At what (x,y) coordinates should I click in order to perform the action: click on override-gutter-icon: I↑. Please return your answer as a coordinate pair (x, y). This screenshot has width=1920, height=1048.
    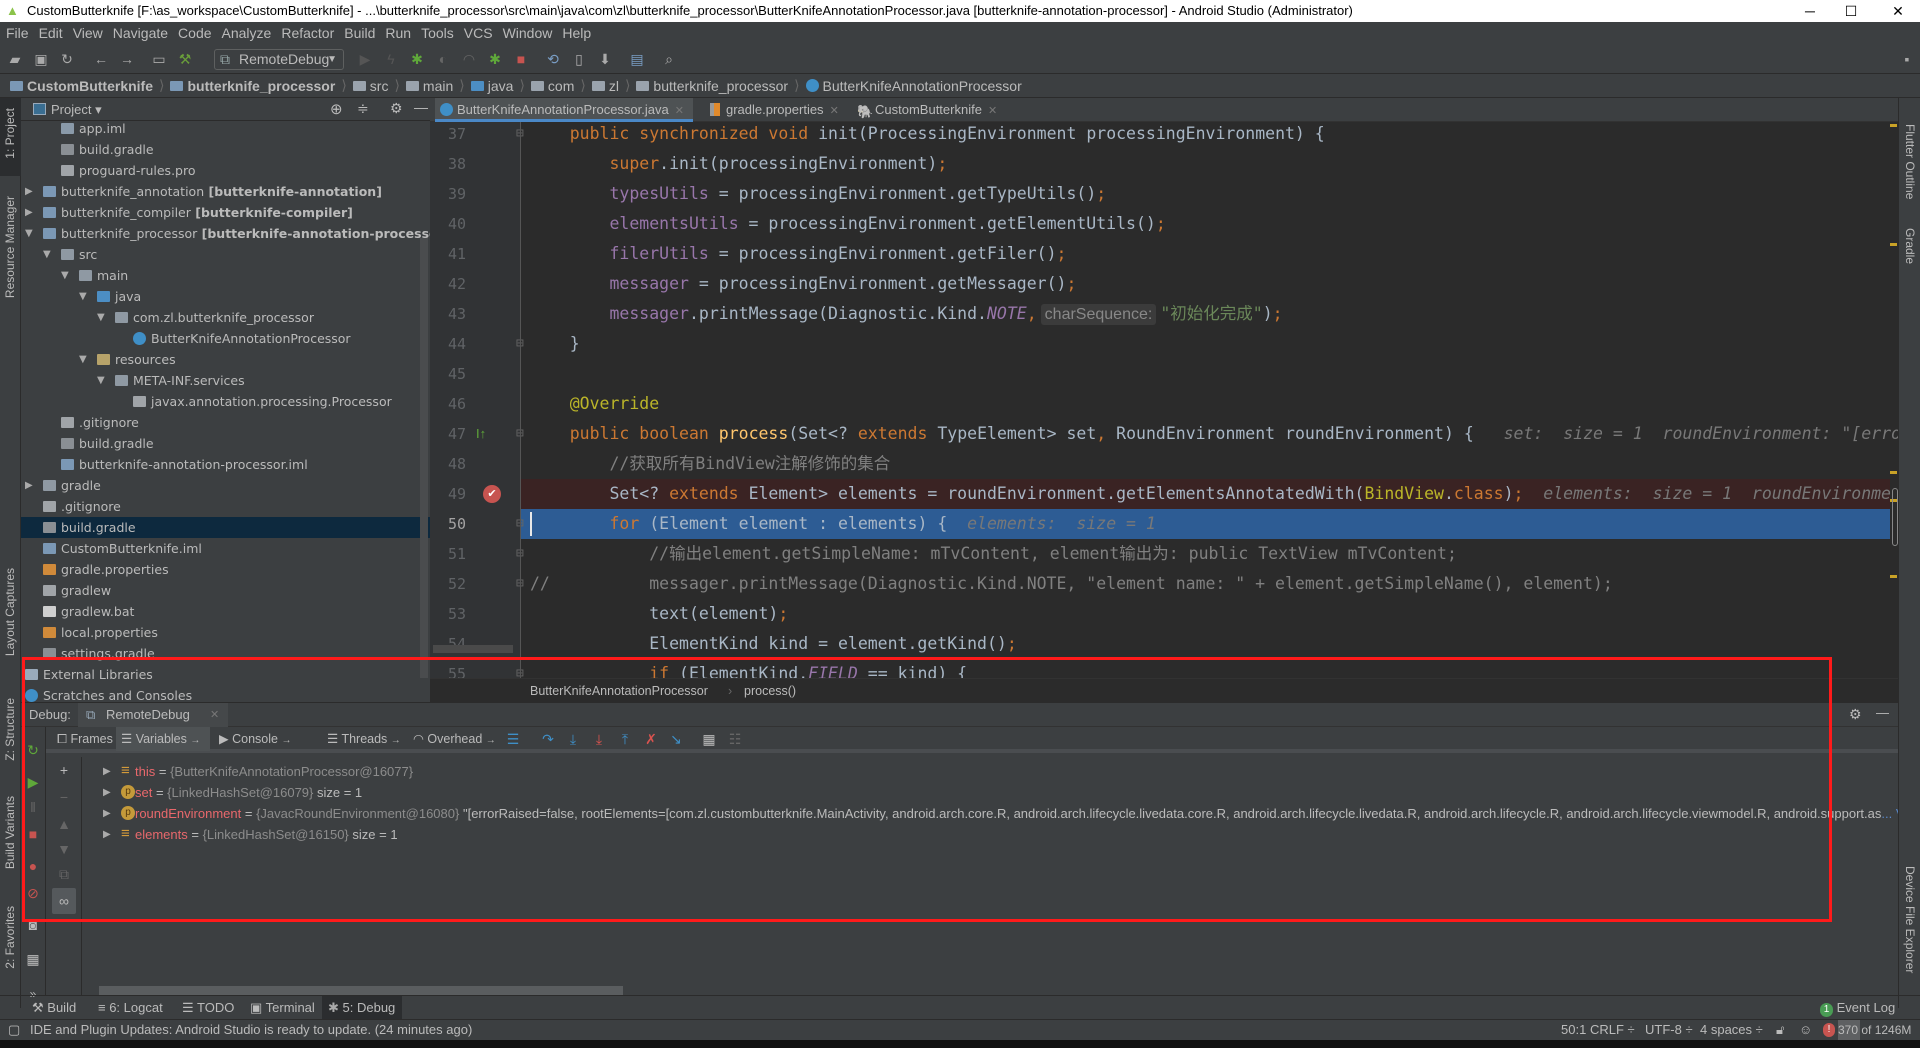
    Looking at the image, I should click on (481, 434).